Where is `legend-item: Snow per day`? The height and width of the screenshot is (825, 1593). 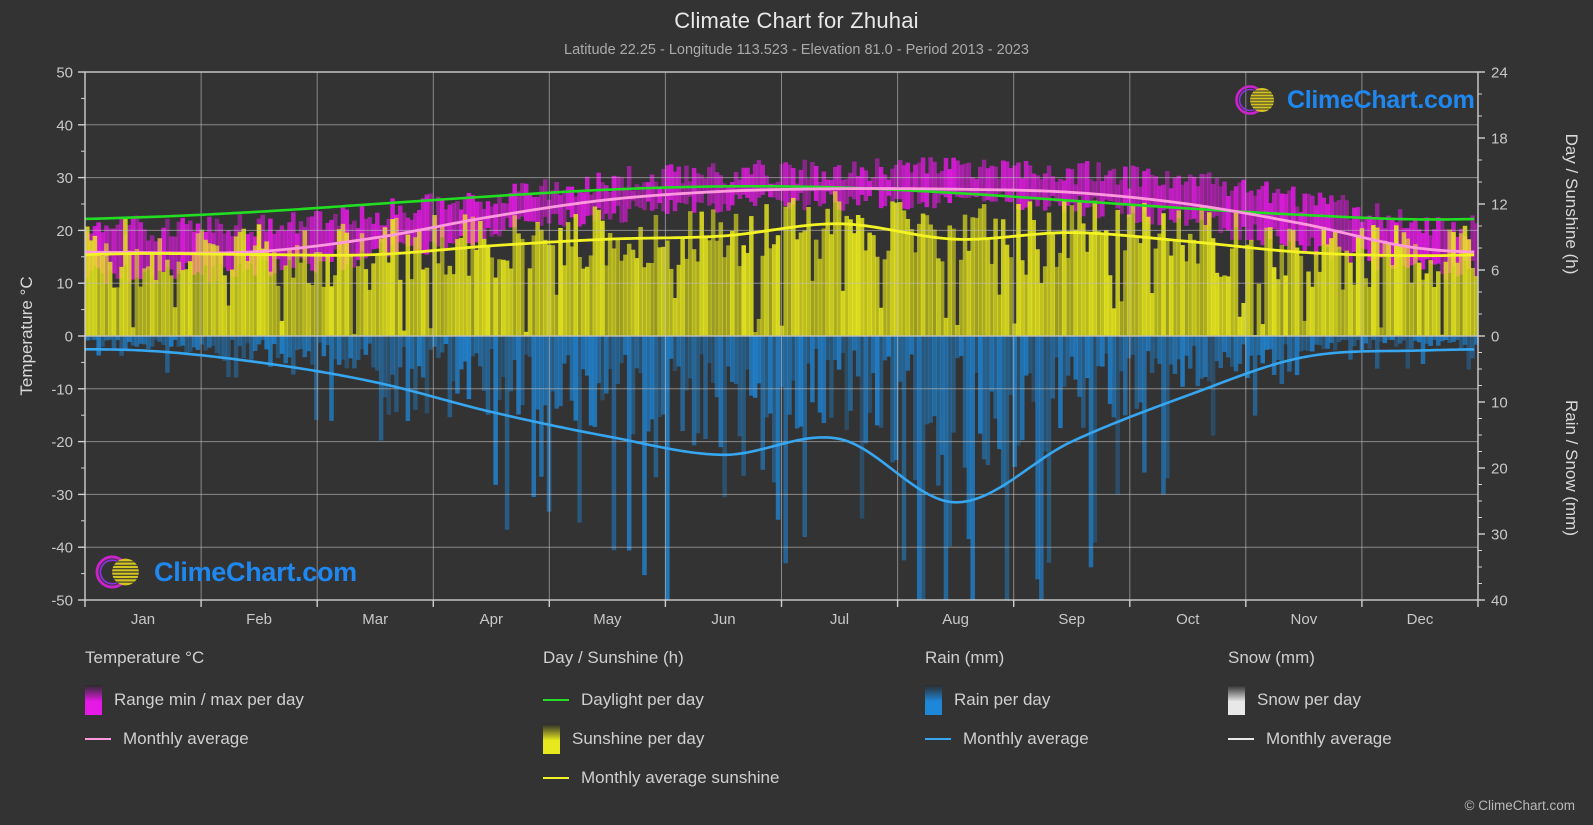
legend-item: Snow per day is located at coordinates (1310, 699).